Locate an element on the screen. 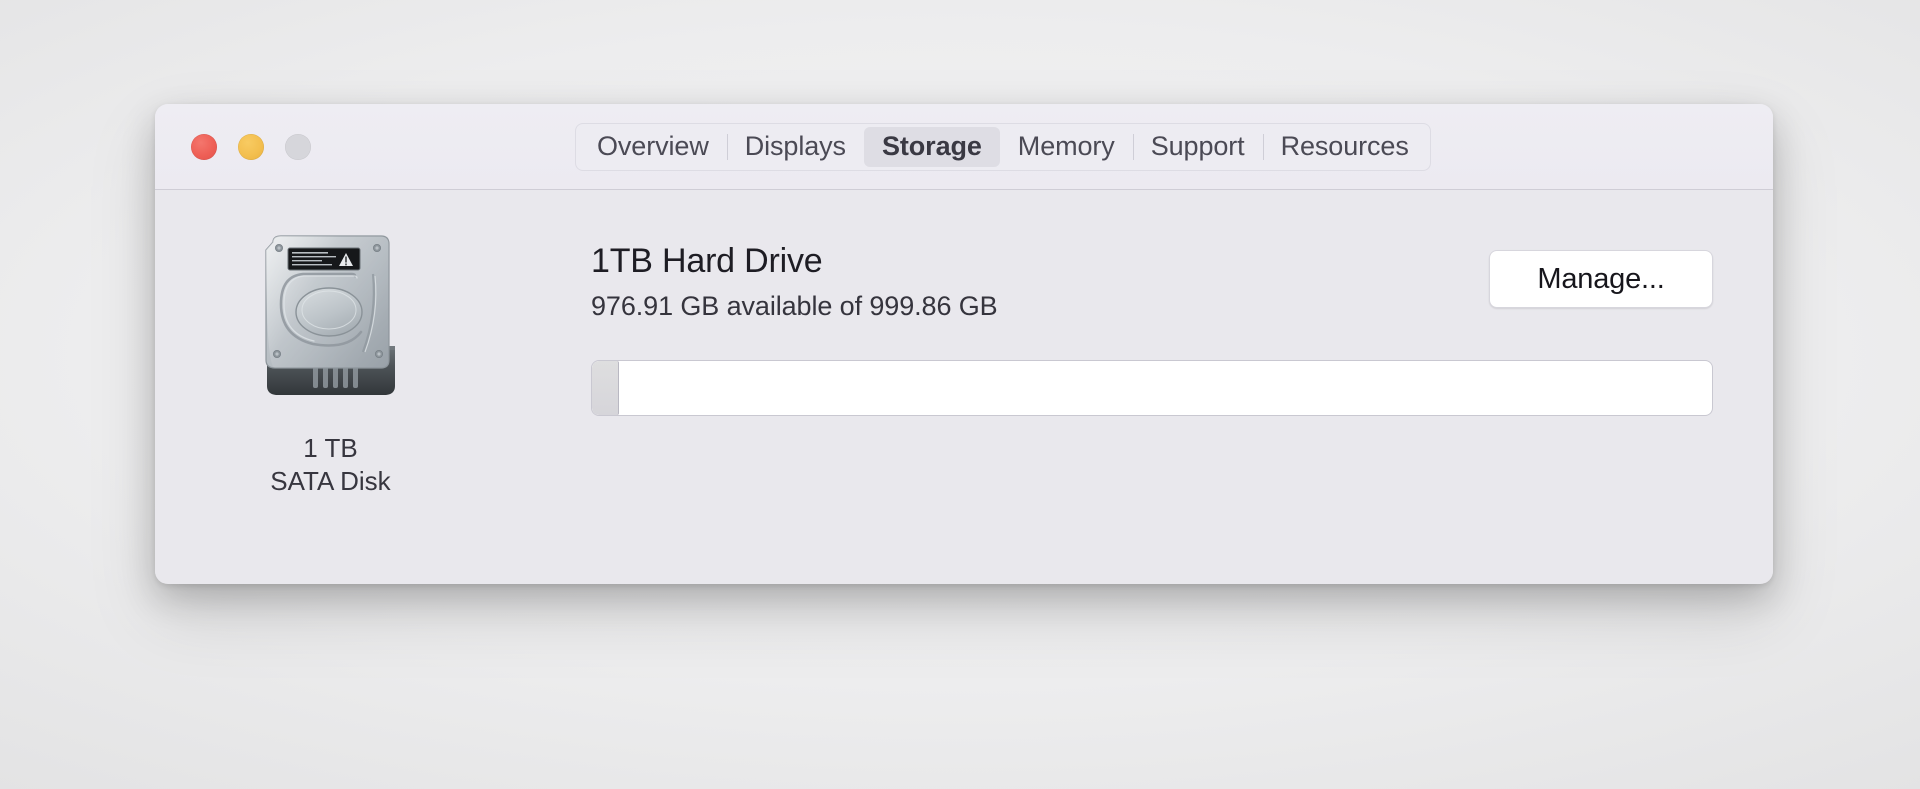 This screenshot has height=789, width=1920. tab-displays: Displays is located at coordinates (795, 147).